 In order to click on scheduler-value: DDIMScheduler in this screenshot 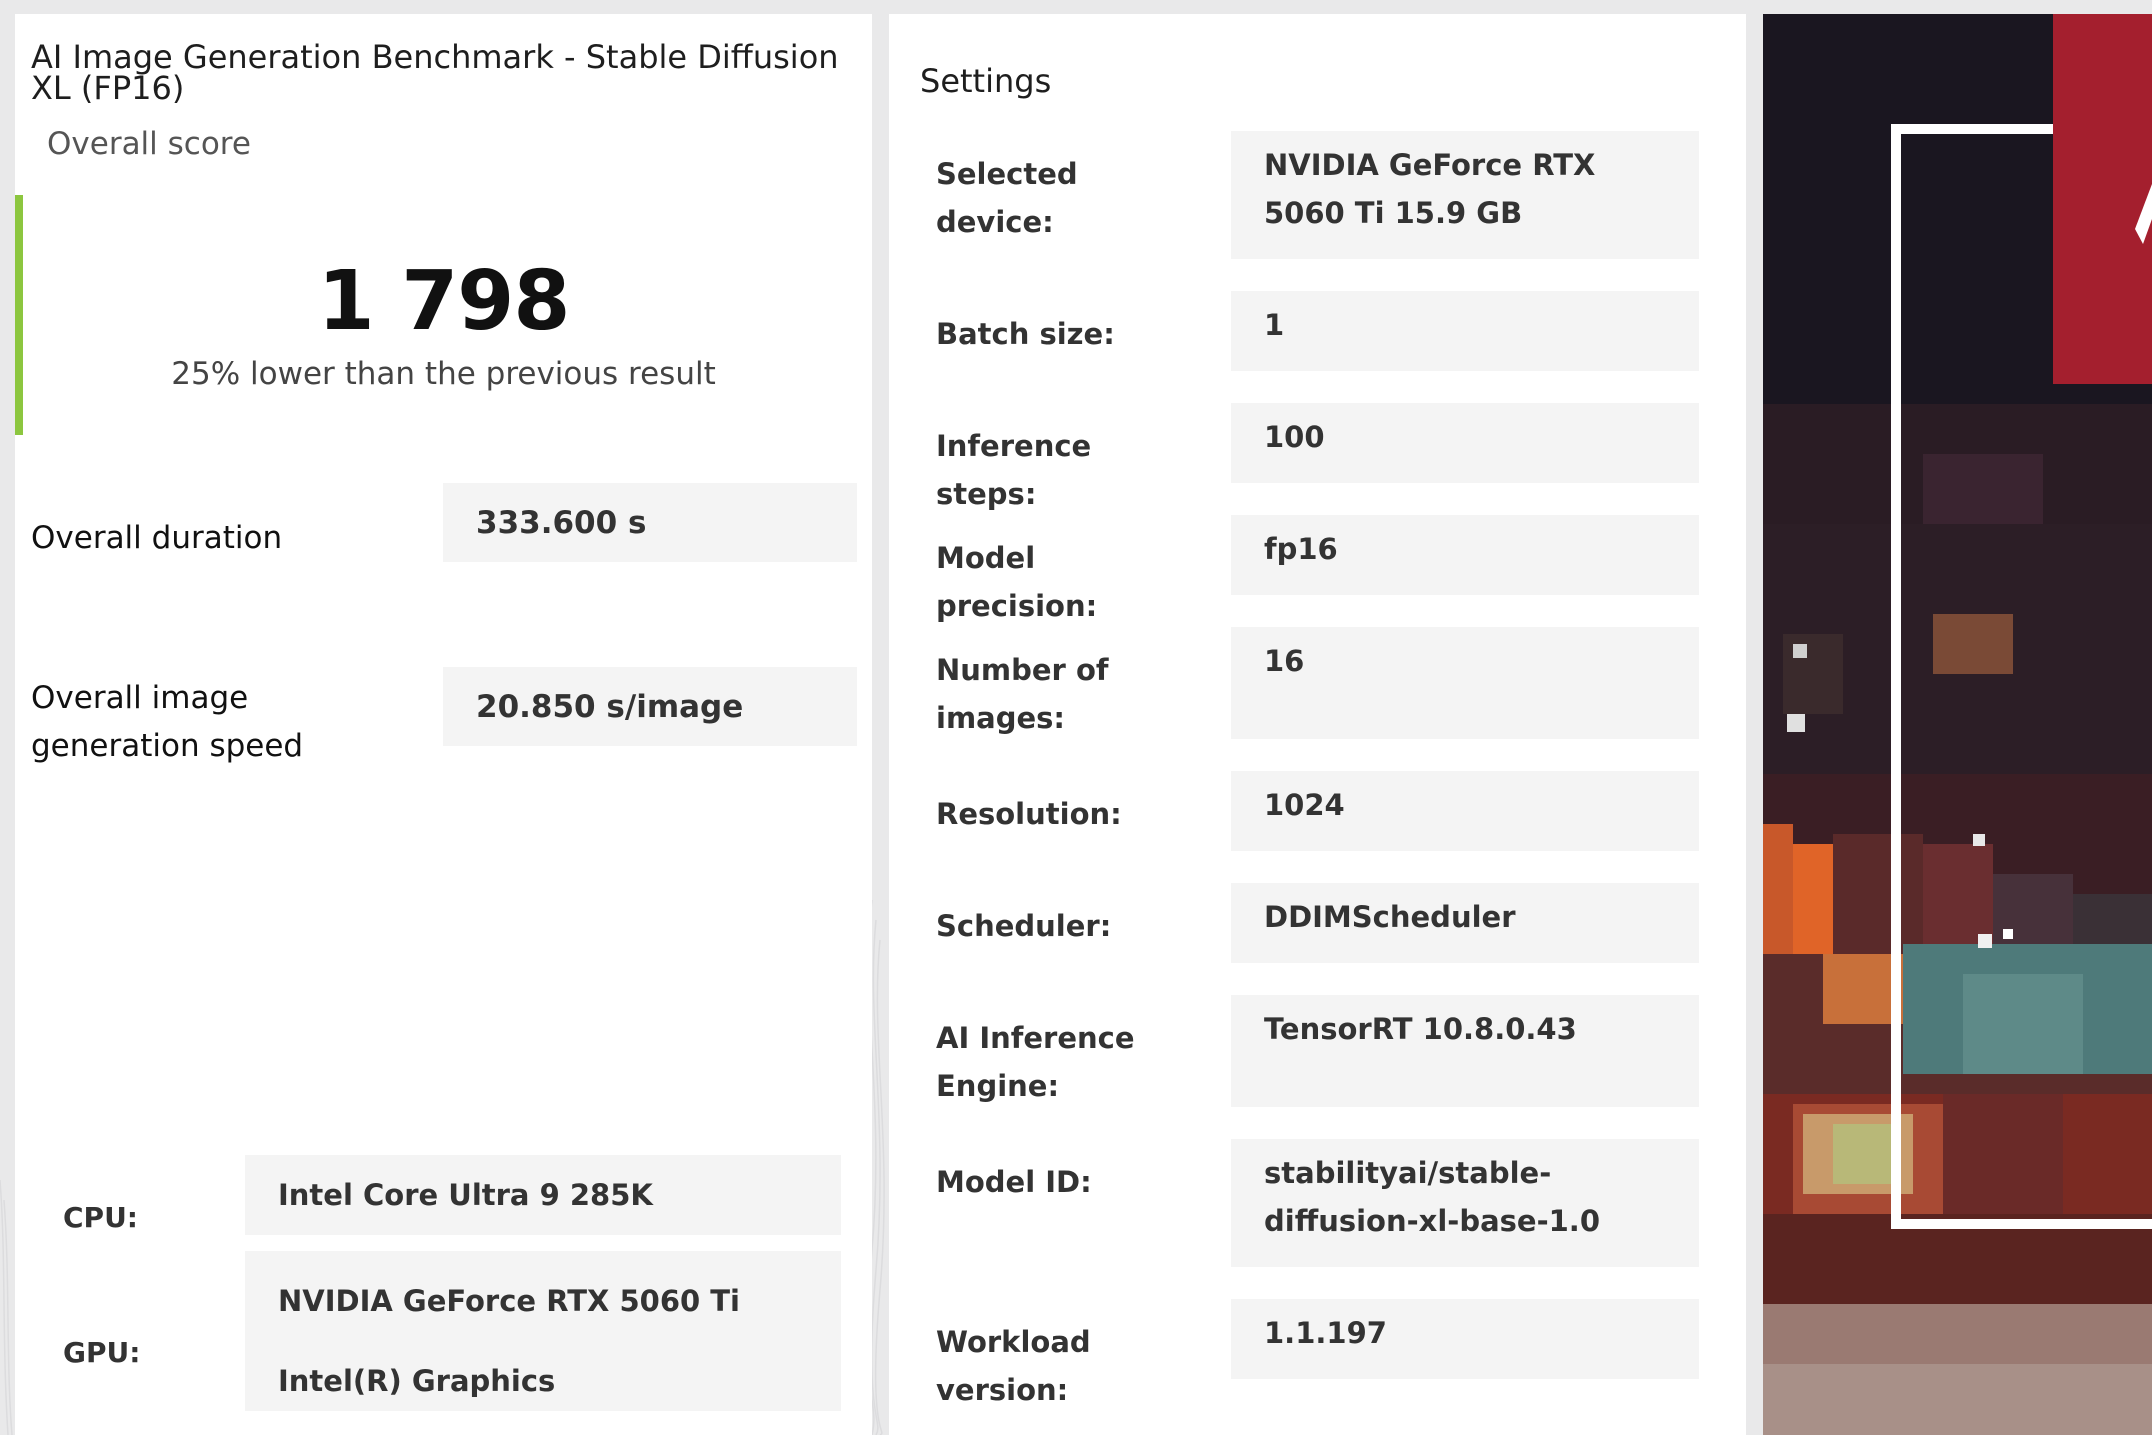, I will do `click(1465, 923)`.